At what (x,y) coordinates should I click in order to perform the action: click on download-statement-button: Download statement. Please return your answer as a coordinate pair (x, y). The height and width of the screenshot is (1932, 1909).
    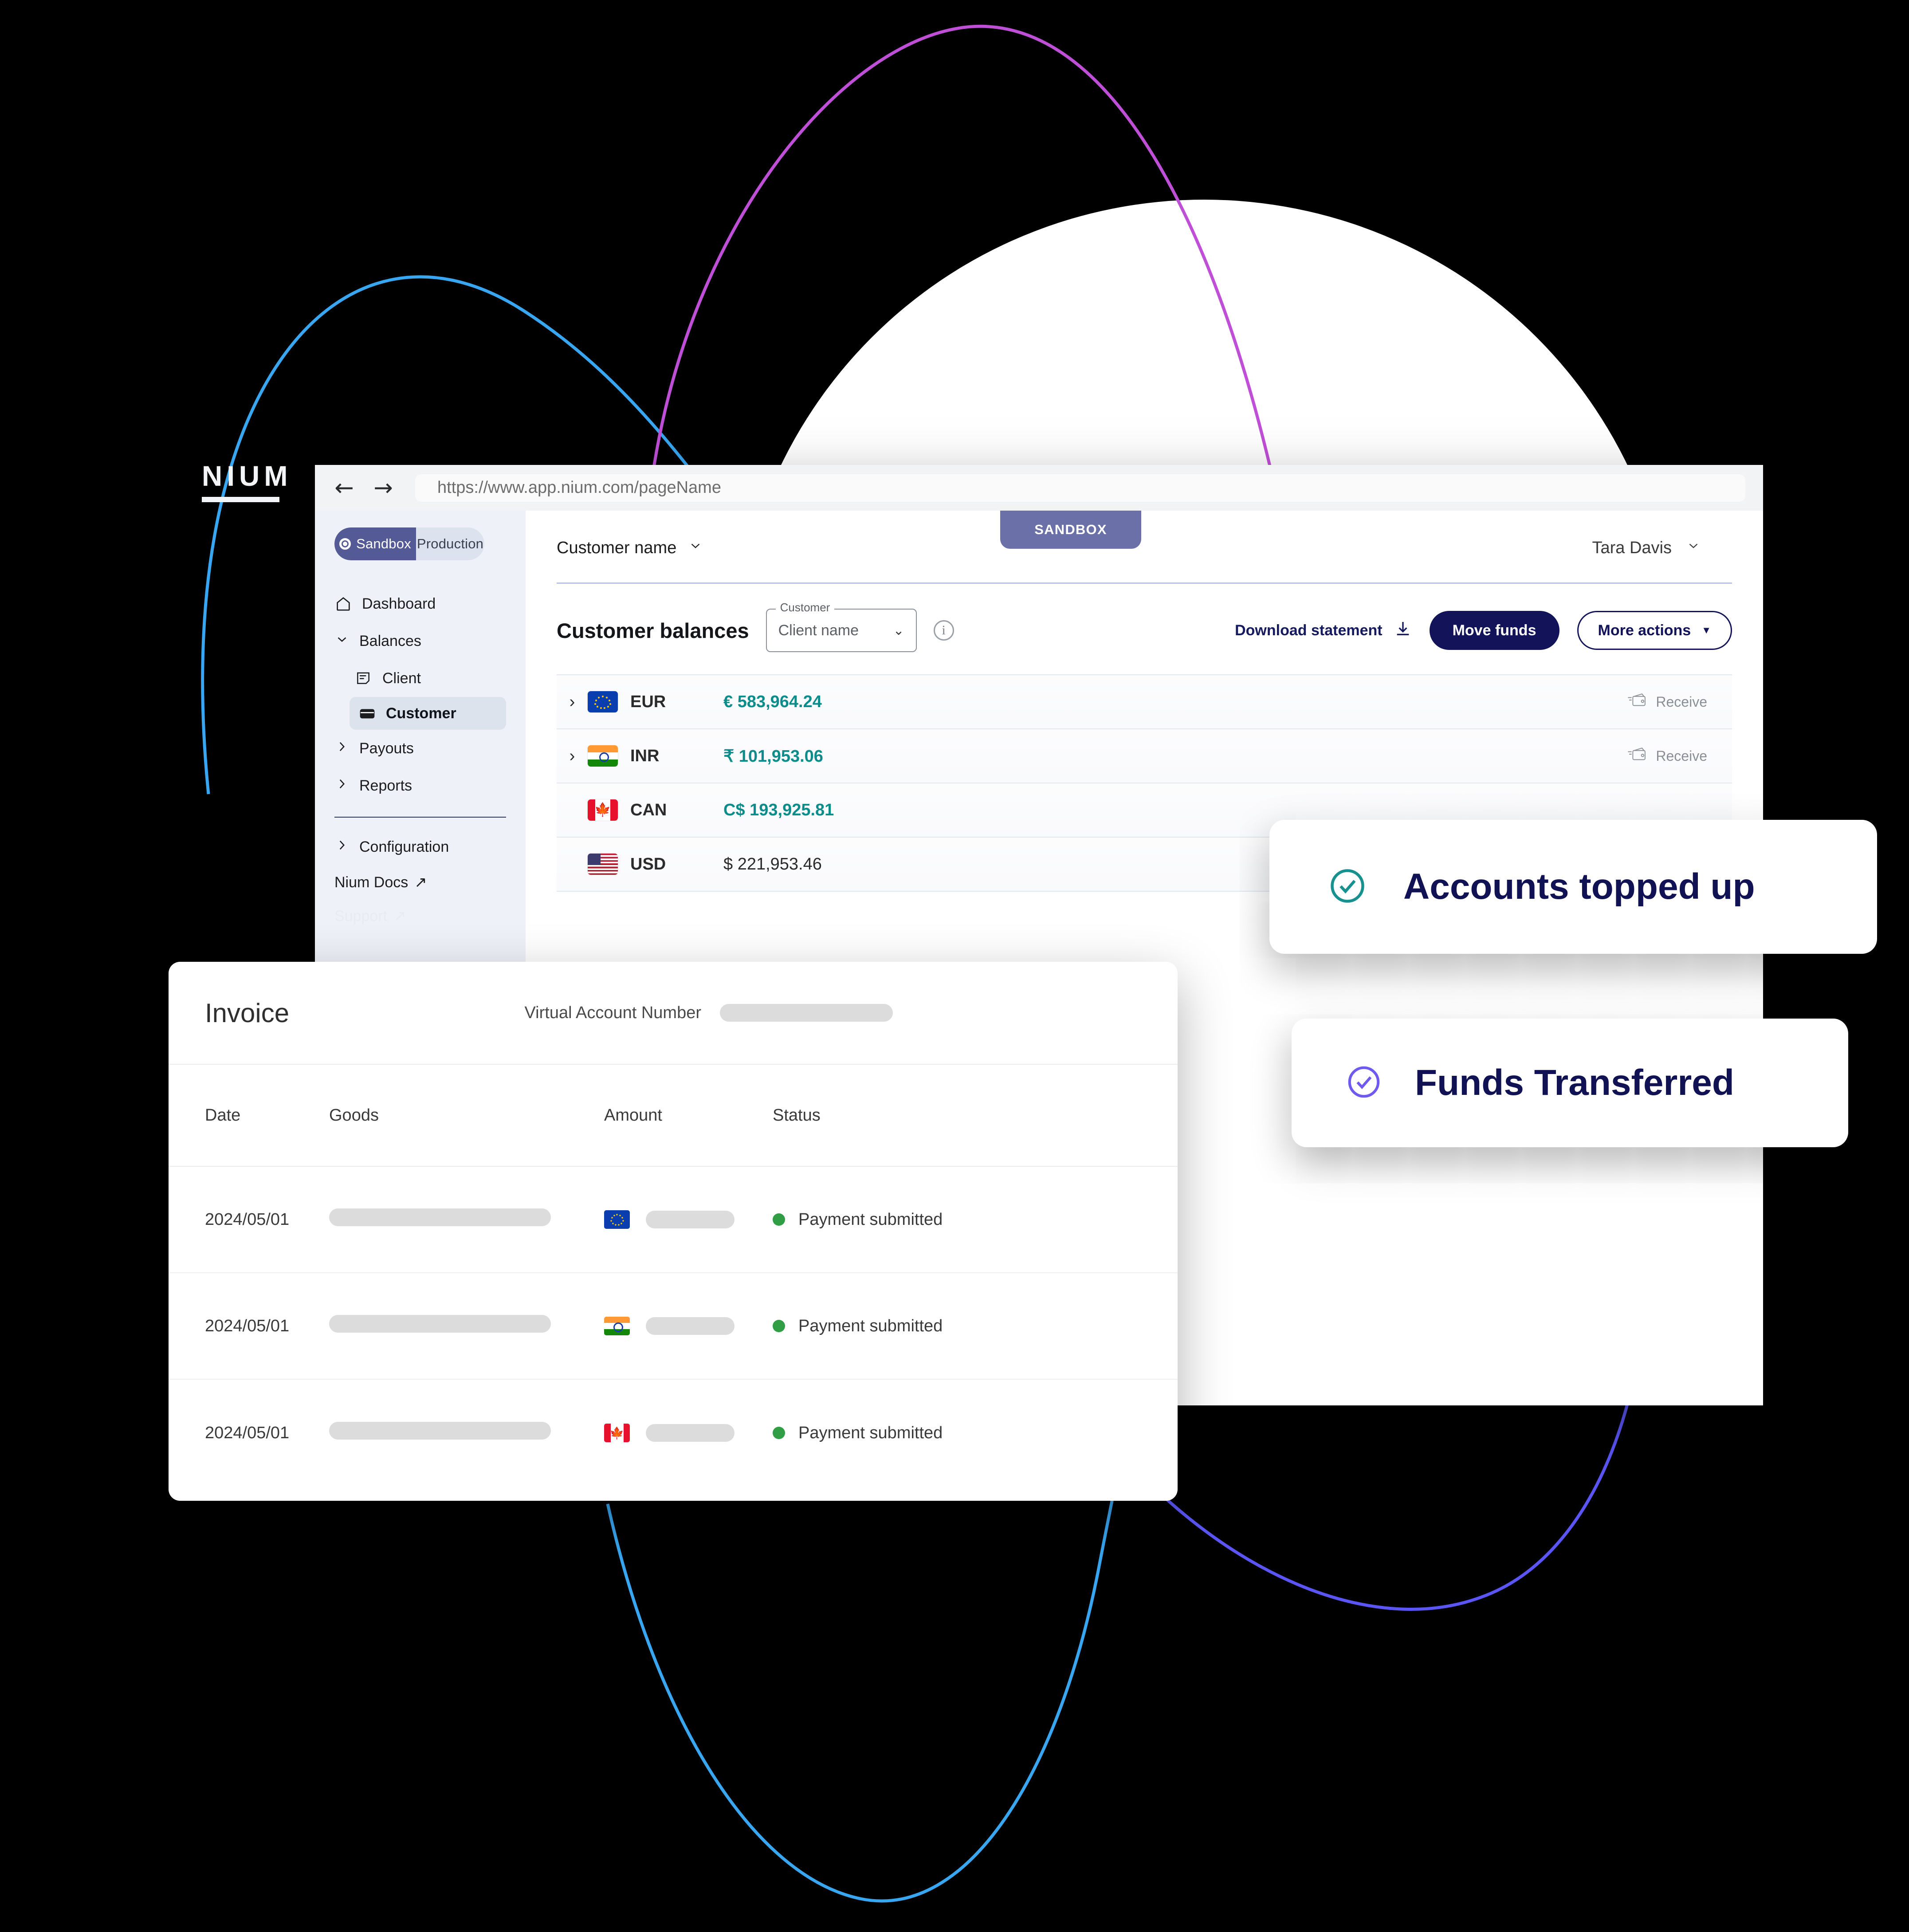
    Looking at the image, I should click on (1323, 630).